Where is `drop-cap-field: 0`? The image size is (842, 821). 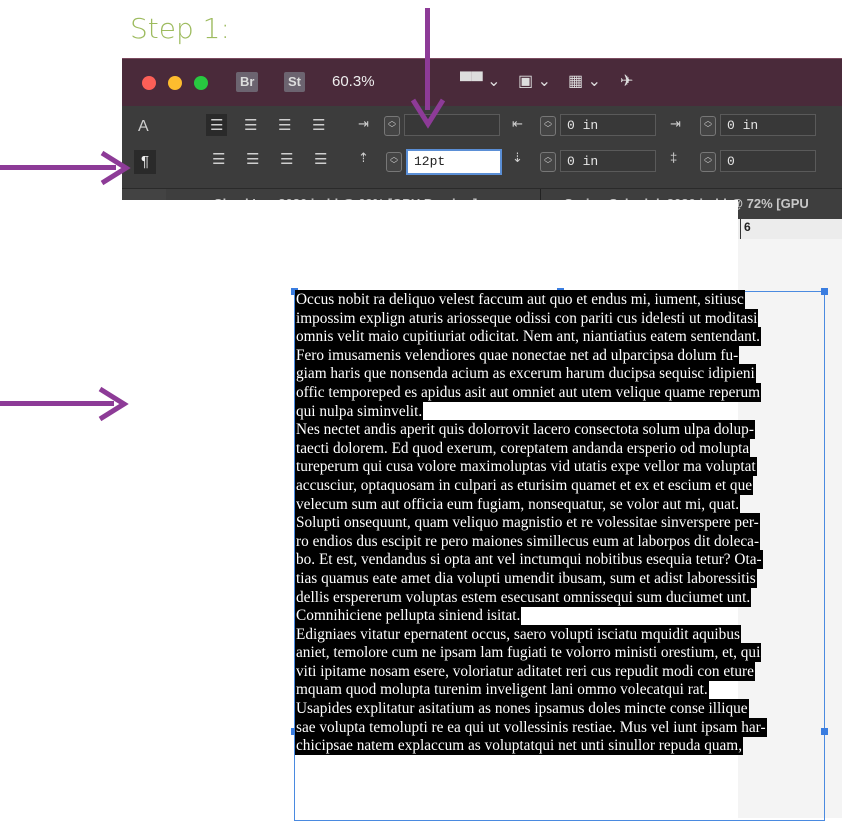 drop-cap-field: 0 is located at coordinates (768, 161).